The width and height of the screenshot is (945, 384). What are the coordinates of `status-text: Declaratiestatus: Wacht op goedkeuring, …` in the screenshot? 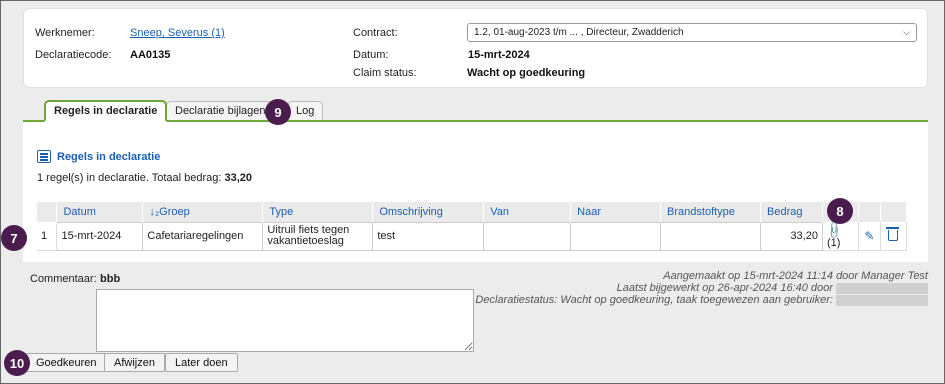 It's located at (654, 300).